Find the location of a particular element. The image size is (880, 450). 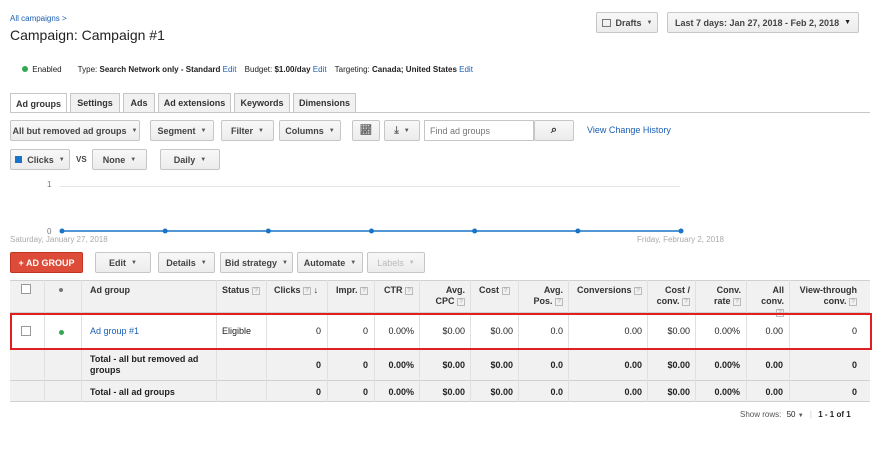

header-all-conv-line2: conv. is located at coordinates (772, 301).